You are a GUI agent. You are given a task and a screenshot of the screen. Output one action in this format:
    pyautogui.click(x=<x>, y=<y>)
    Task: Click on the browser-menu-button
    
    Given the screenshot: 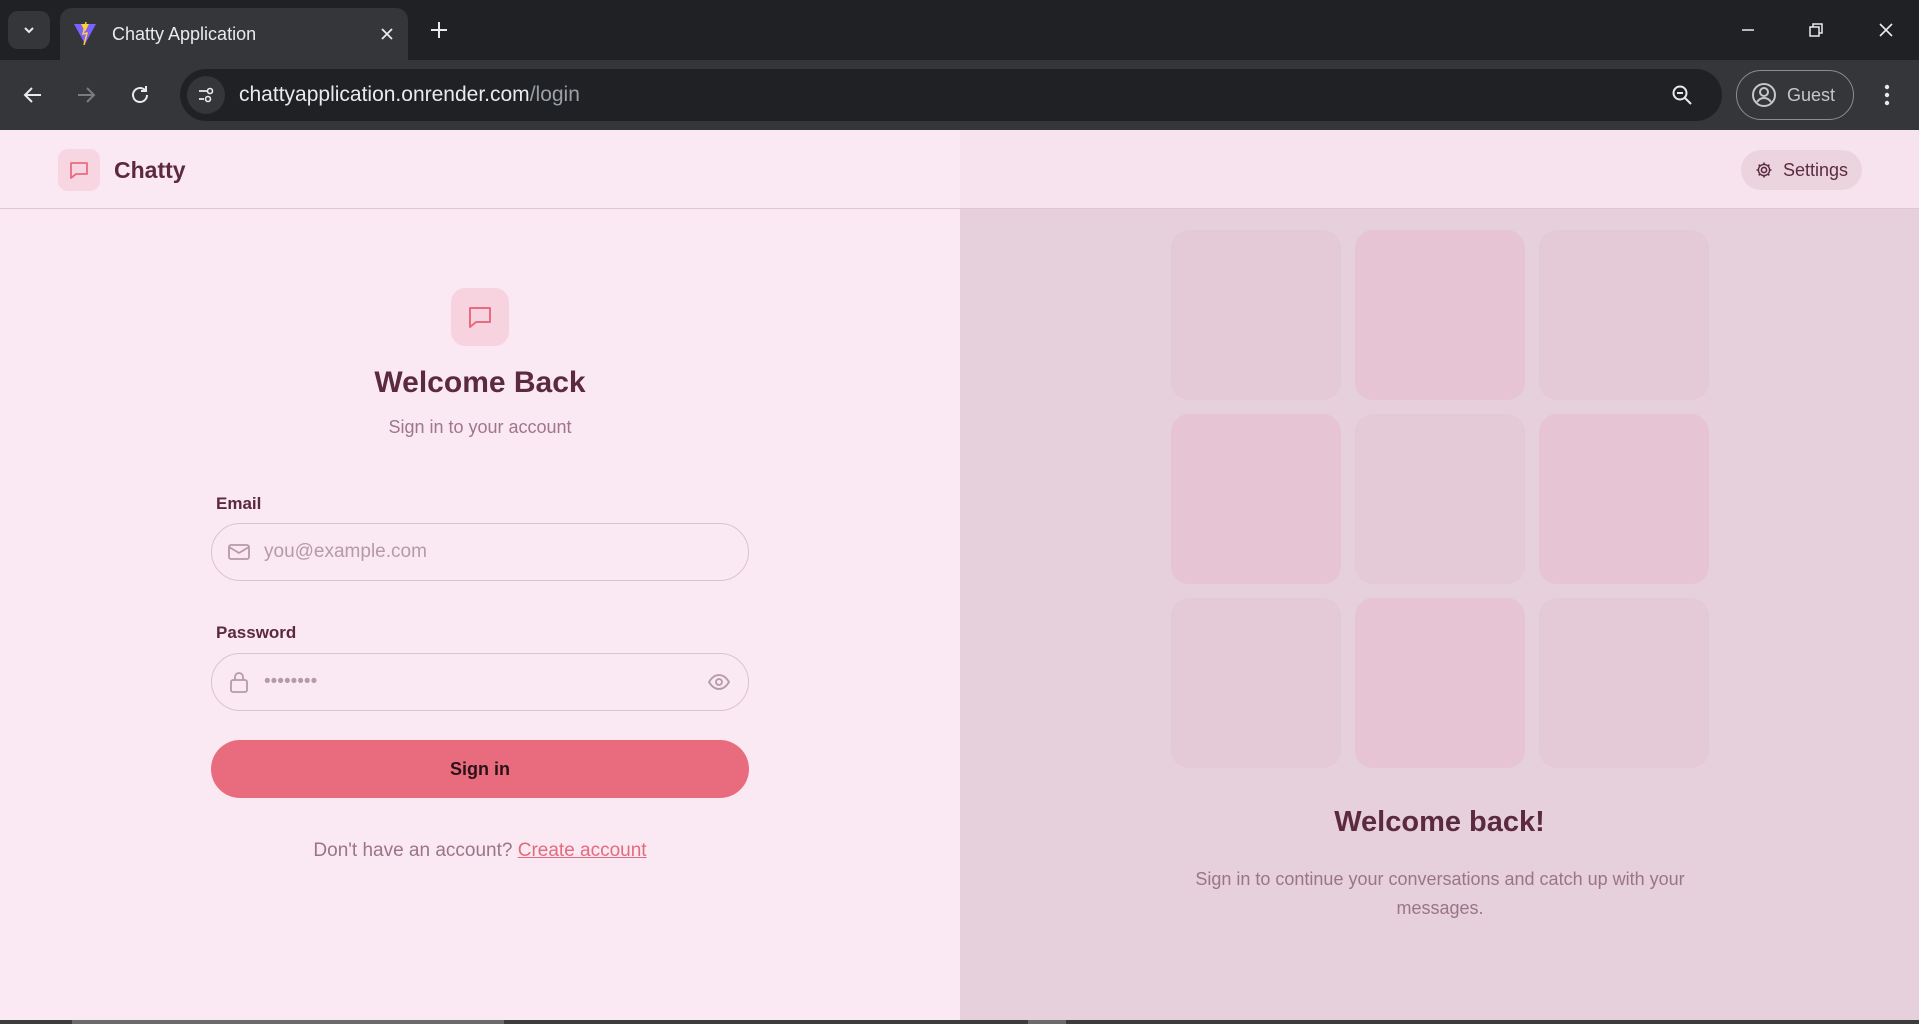 What is the action you would take?
    pyautogui.click(x=1887, y=95)
    